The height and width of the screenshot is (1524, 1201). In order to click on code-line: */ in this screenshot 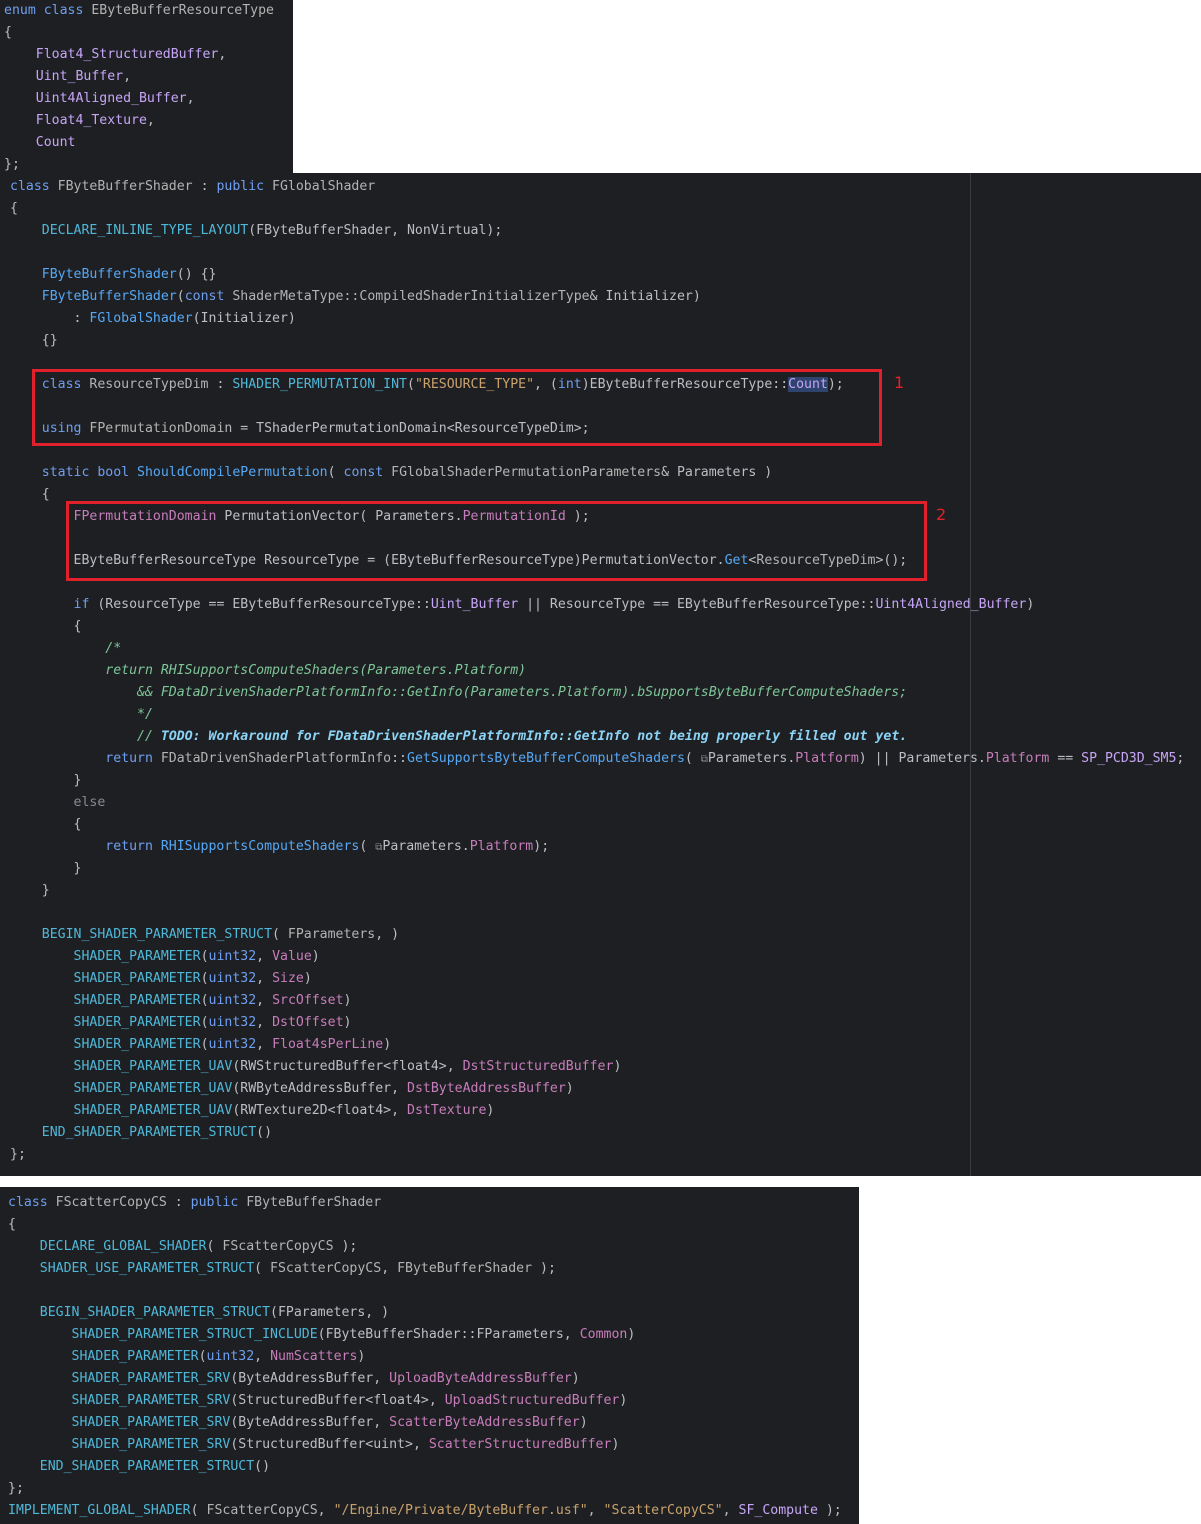, I will do `click(81, 715)`.